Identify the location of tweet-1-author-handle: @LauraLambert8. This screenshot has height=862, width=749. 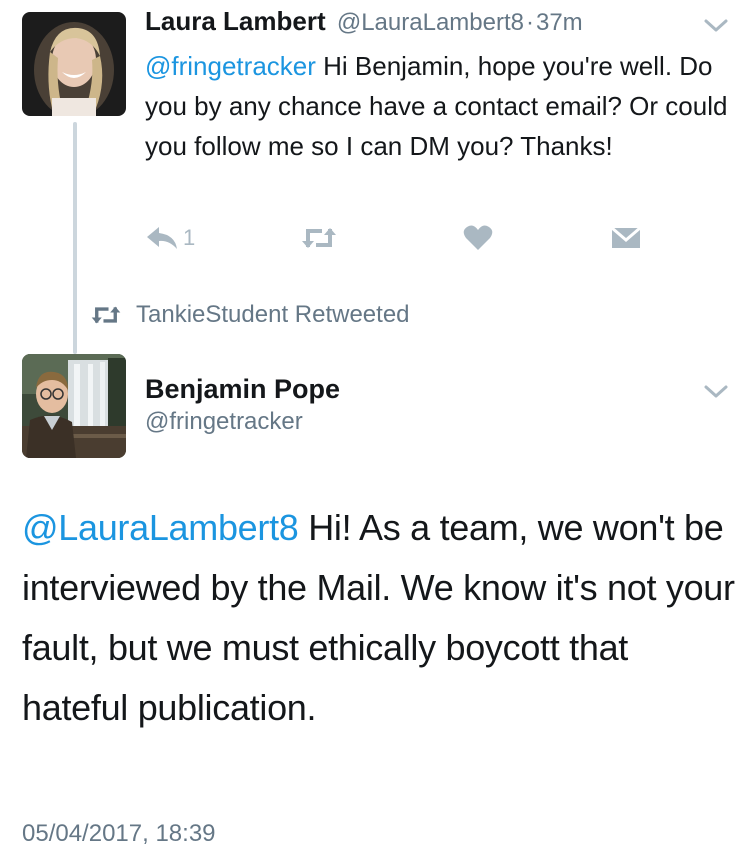
(430, 22).